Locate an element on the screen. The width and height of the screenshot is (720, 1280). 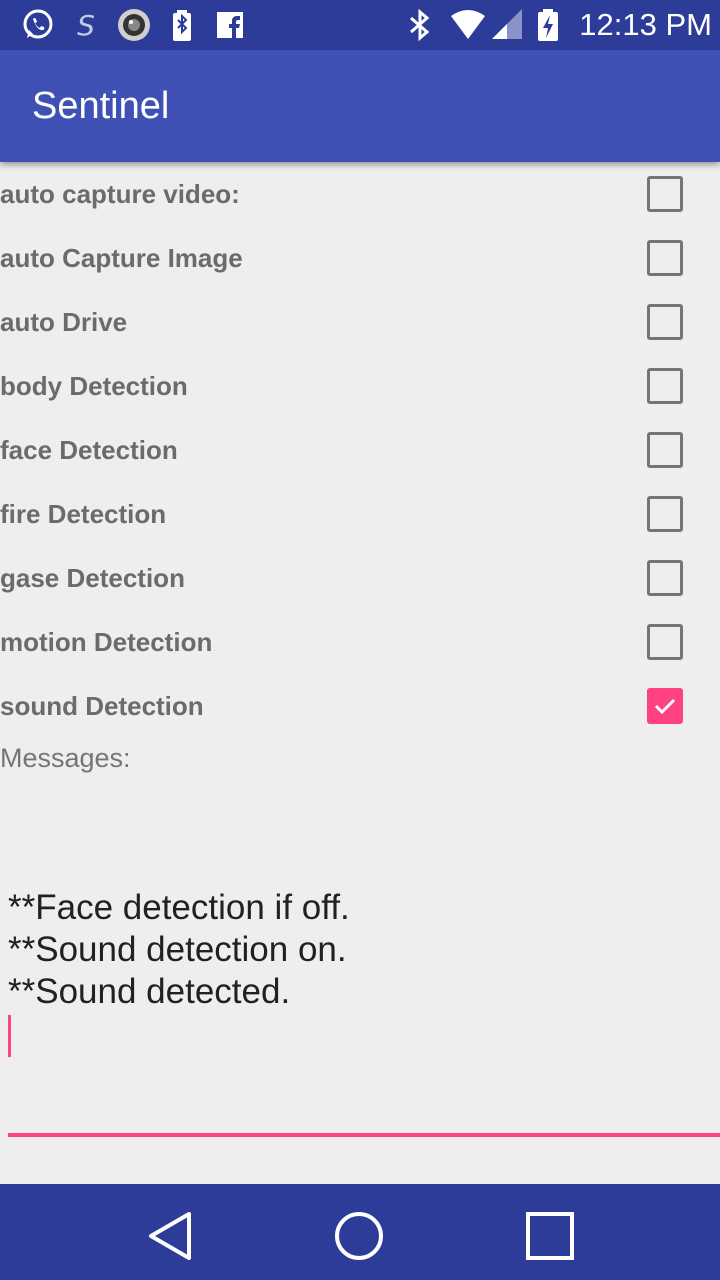
battery-charging-icon is located at coordinates (182, 25).